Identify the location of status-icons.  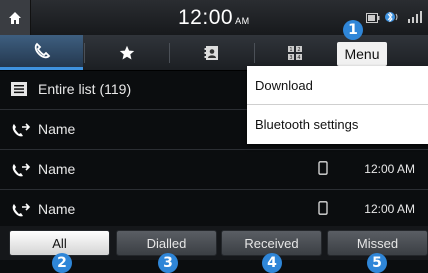
(394, 19).